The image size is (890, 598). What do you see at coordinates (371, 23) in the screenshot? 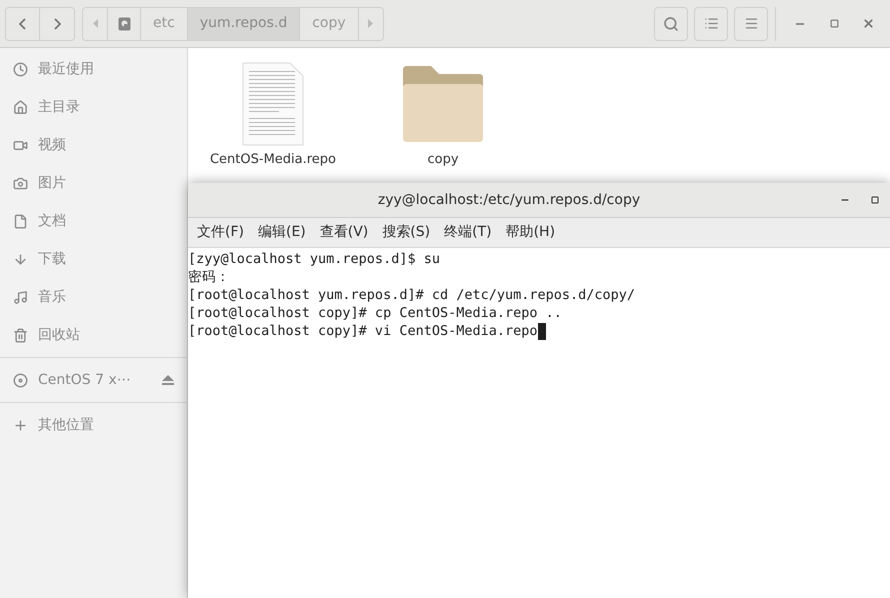
I see `right-triangle-icon` at bounding box center [371, 23].